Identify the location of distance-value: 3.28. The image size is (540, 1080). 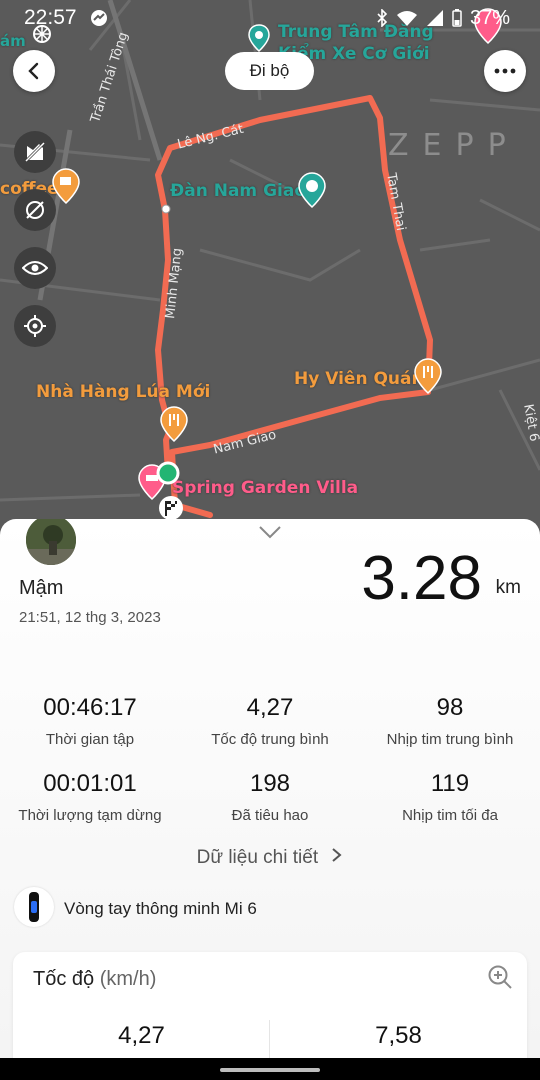
(421, 578).